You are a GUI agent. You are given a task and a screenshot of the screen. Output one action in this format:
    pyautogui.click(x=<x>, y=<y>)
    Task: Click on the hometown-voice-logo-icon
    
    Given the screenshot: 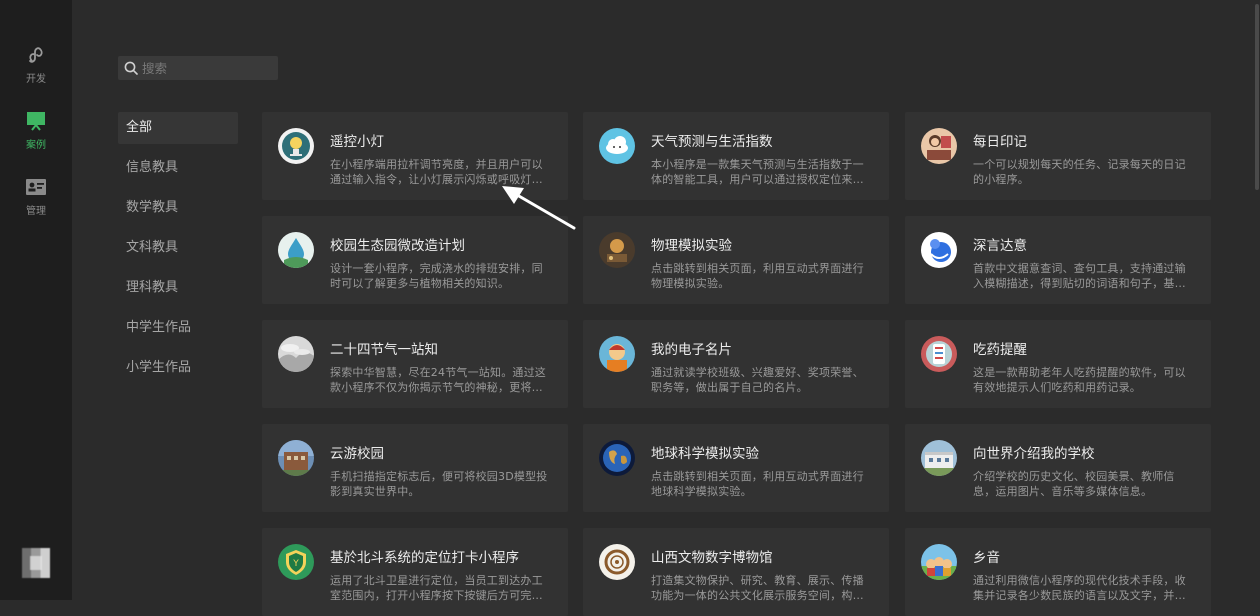 What is the action you would take?
    pyautogui.click(x=939, y=562)
    